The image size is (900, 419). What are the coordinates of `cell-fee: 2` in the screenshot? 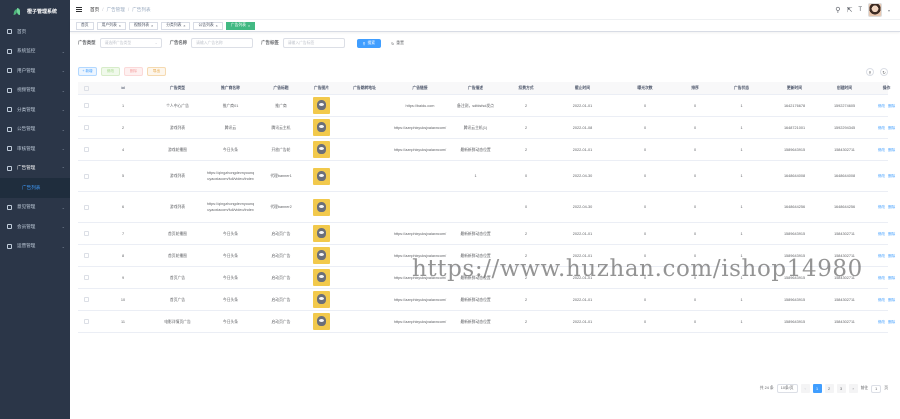 It's located at (526, 277).